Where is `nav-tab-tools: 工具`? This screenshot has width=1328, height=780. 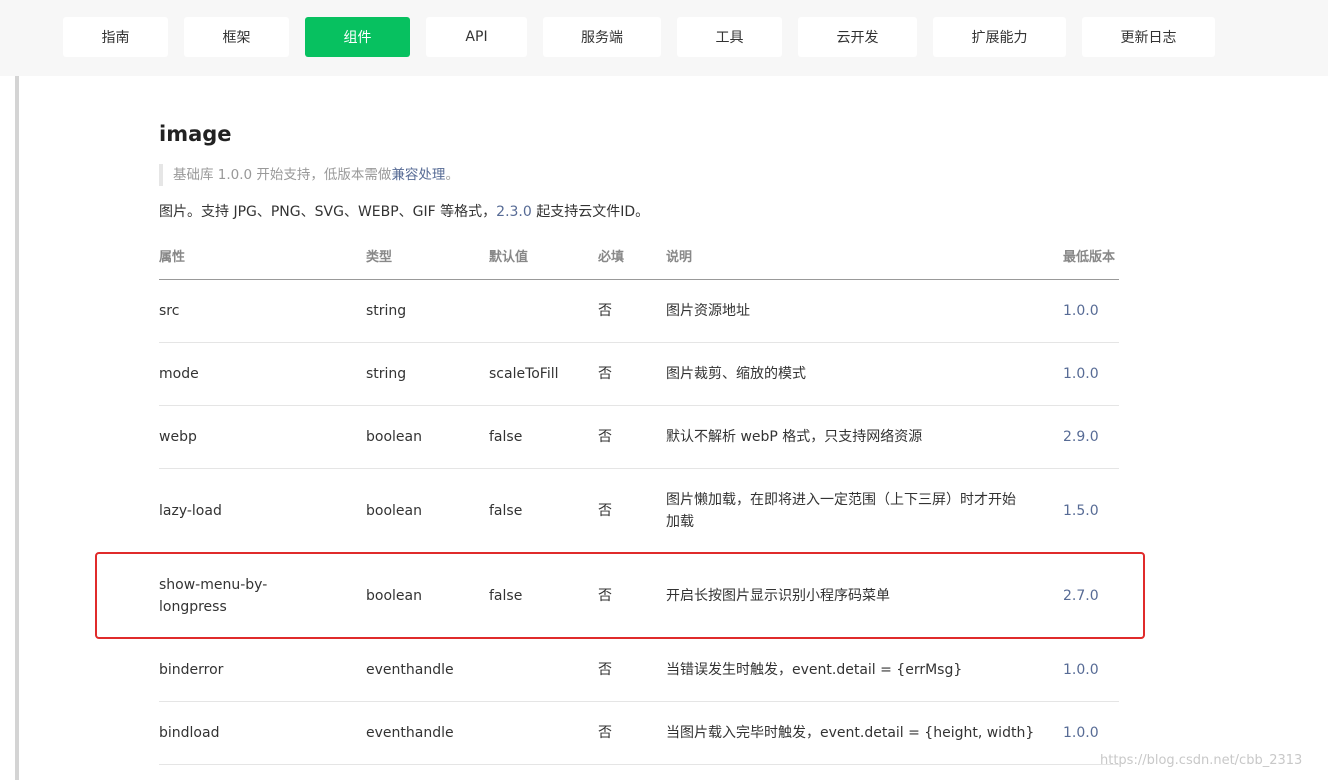
nav-tab-tools: 工具 is located at coordinates (729, 37).